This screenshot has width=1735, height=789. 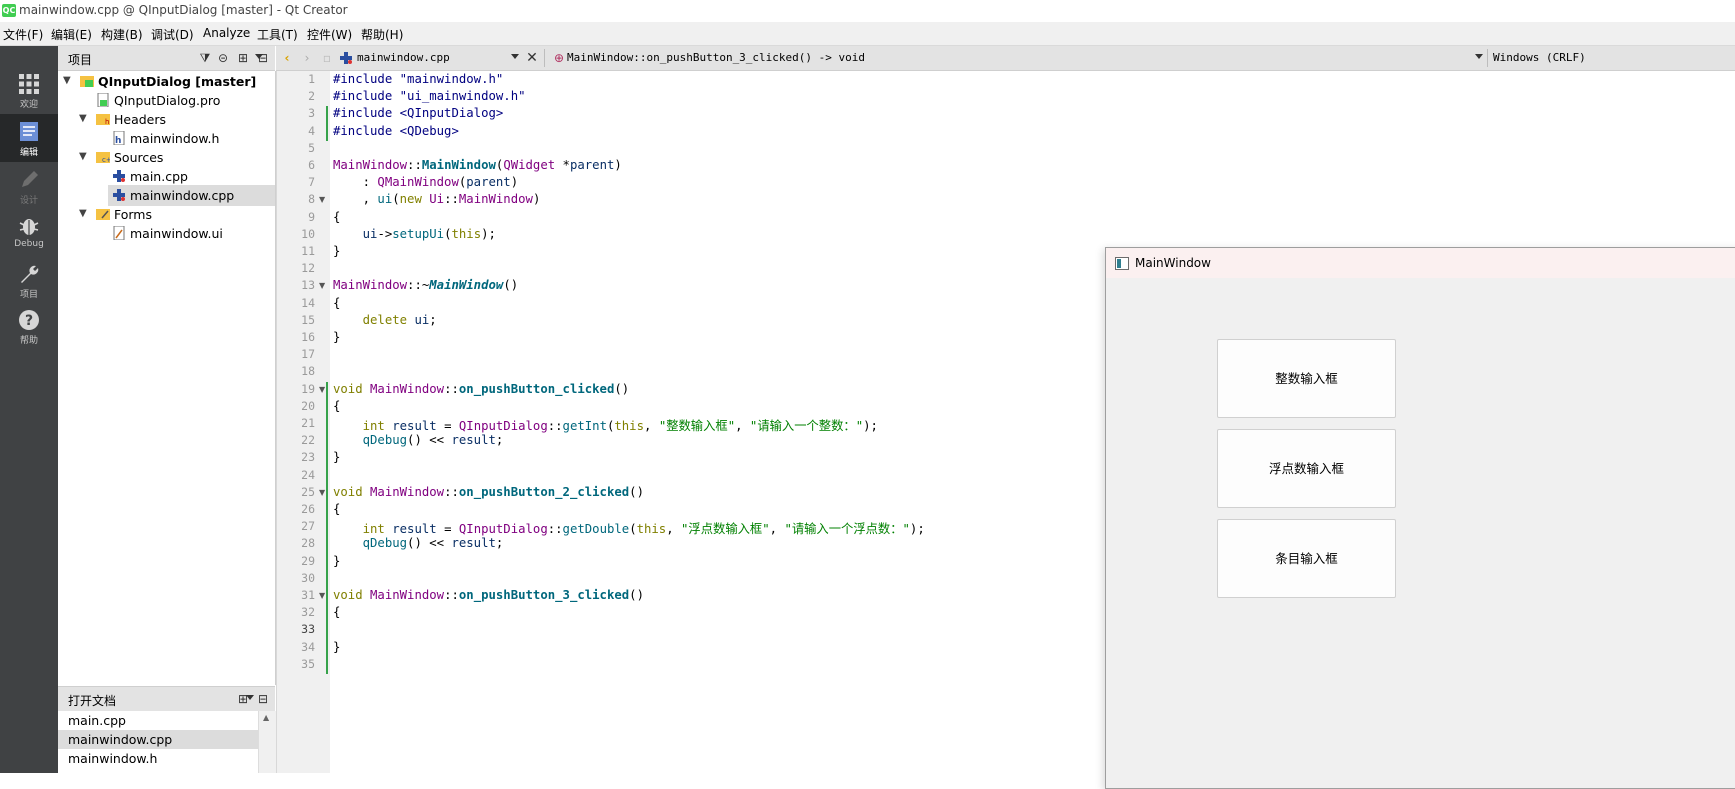 What do you see at coordinates (122, 34) in the screenshot?
I see `menu-build: 构建(B)` at bounding box center [122, 34].